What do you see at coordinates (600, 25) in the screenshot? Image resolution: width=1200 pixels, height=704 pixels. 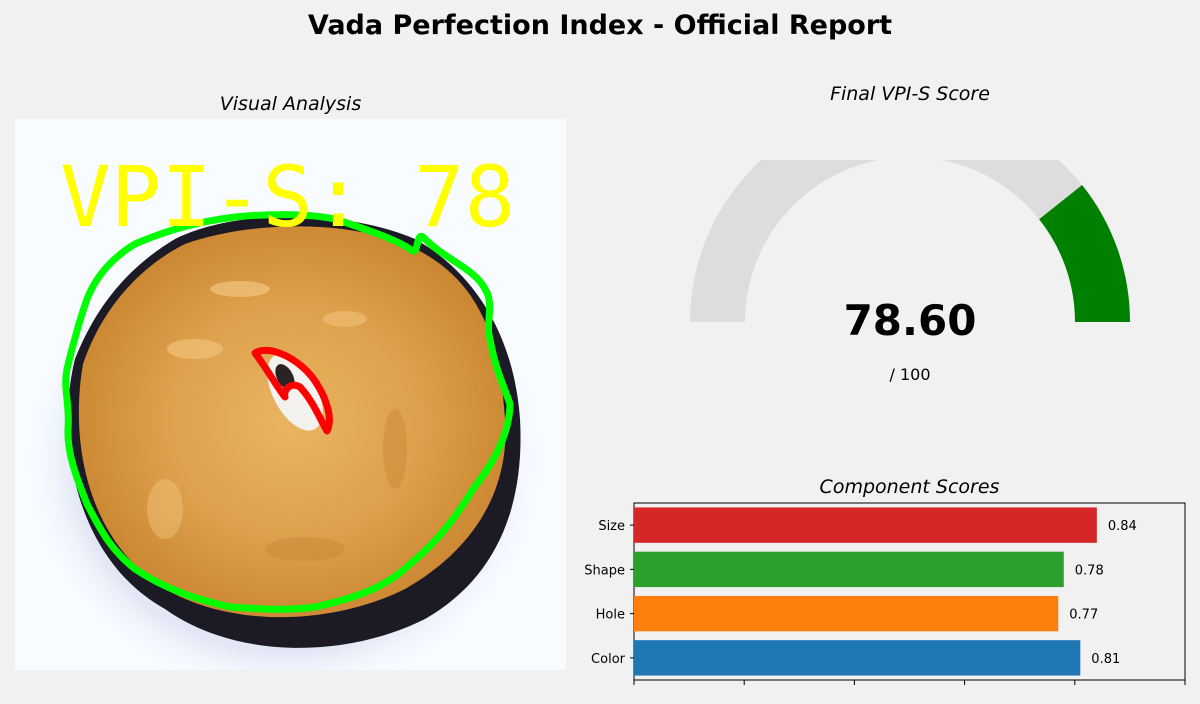 I see `page-title: Vada Perfection Index - Official Report` at bounding box center [600, 25].